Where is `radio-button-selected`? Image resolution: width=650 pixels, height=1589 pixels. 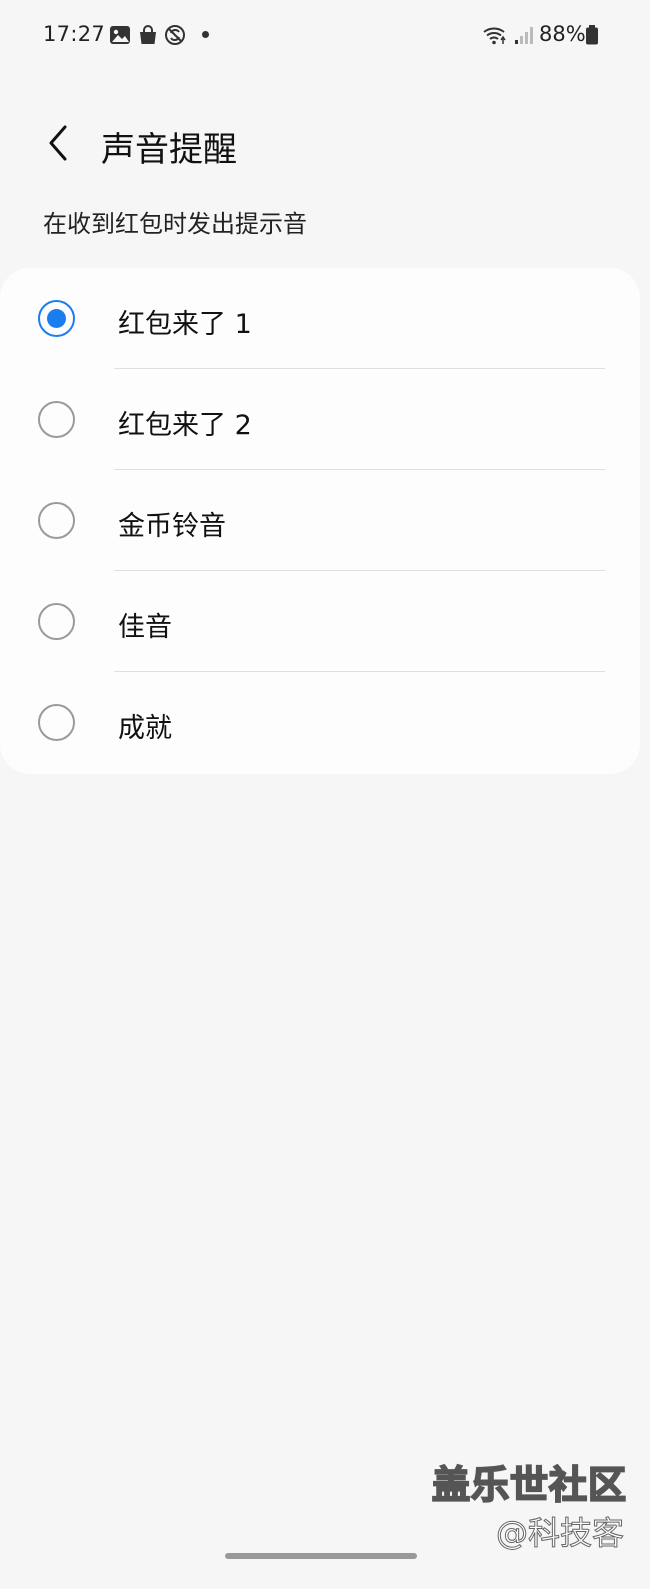 radio-button-selected is located at coordinates (56, 318).